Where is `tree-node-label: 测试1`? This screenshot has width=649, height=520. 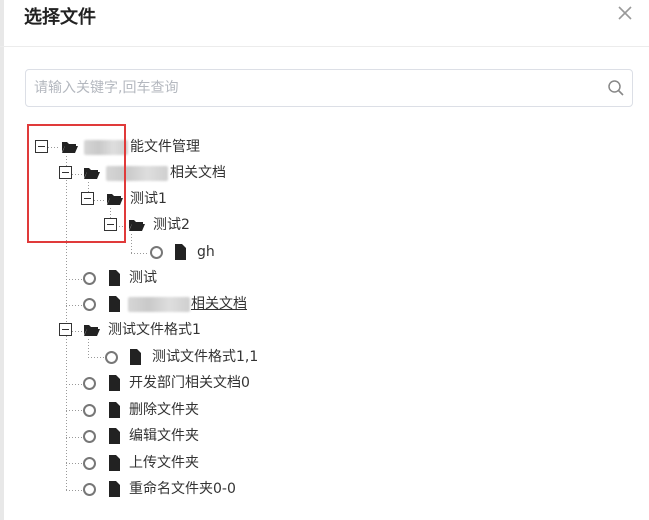
tree-node-label: 测试1 is located at coordinates (148, 199).